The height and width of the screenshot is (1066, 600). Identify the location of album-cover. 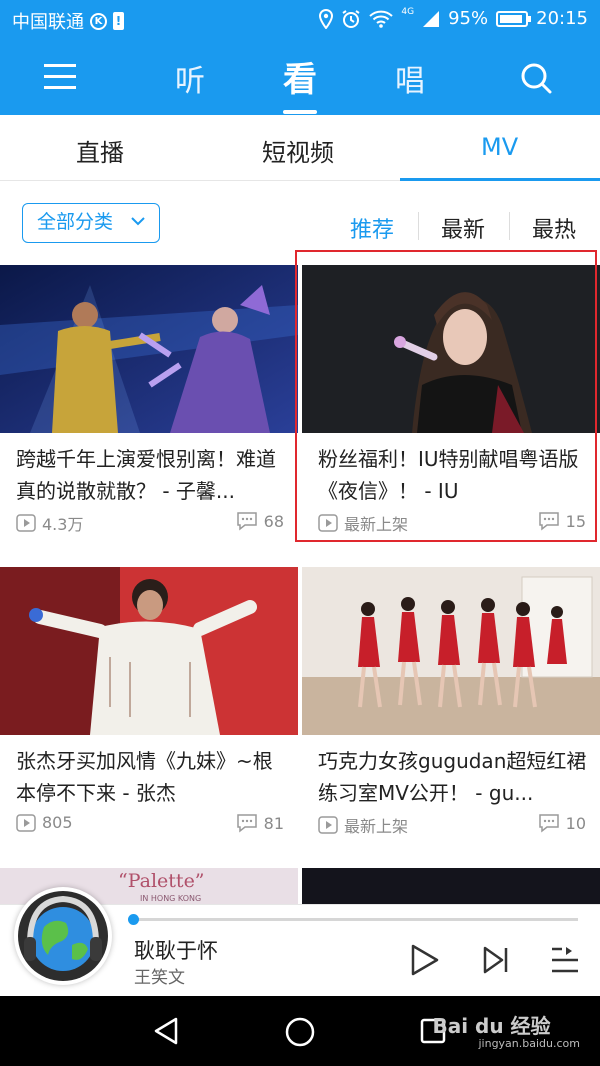
(63, 936).